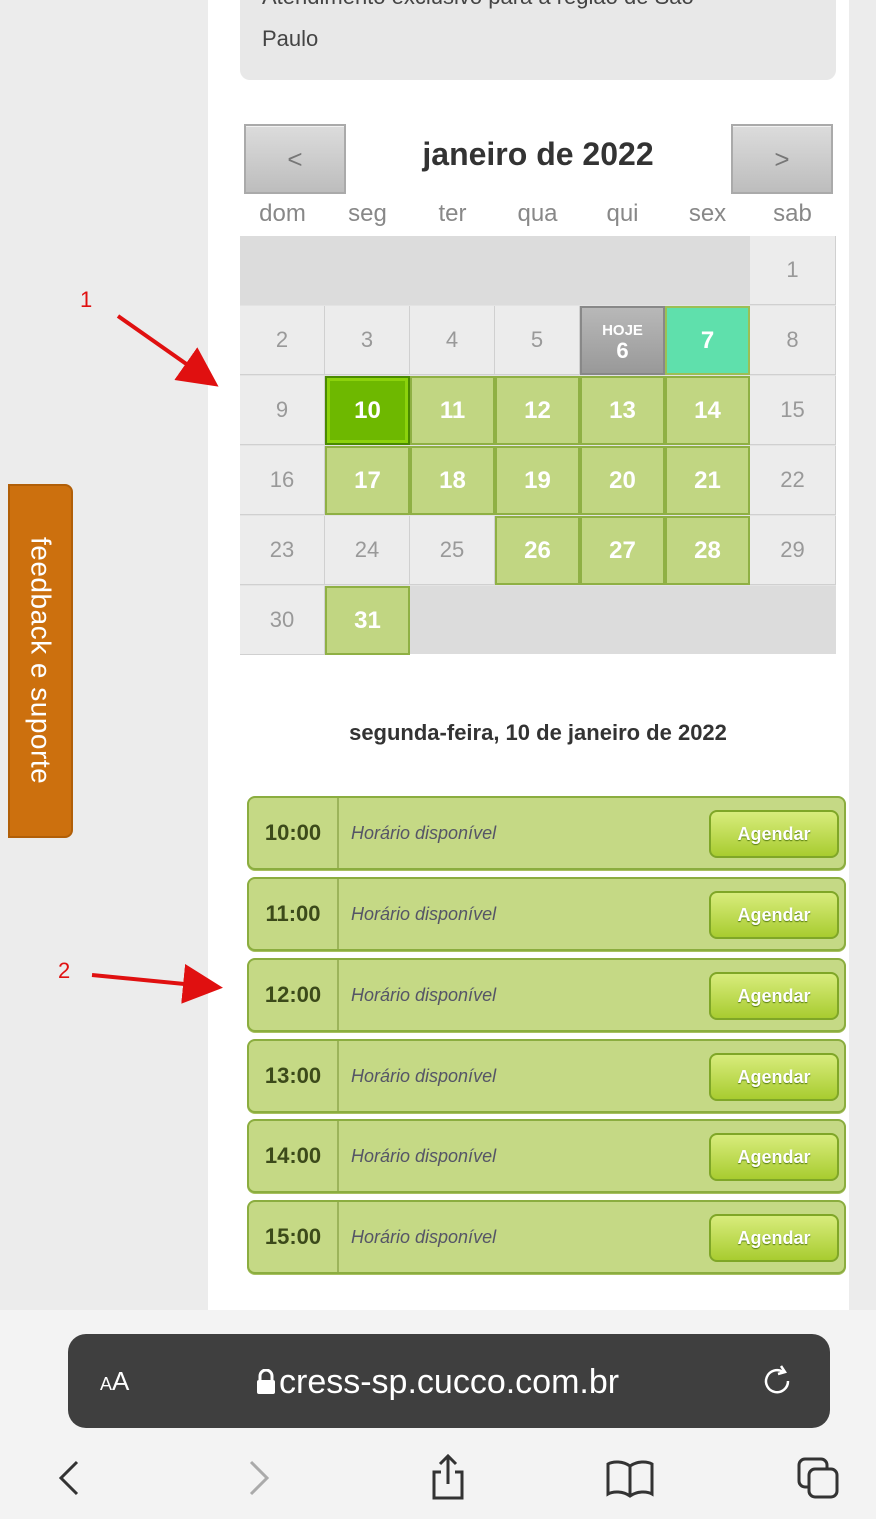 The image size is (876, 1519). What do you see at coordinates (630, 1478) in the screenshot?
I see `bookmarks-icon` at bounding box center [630, 1478].